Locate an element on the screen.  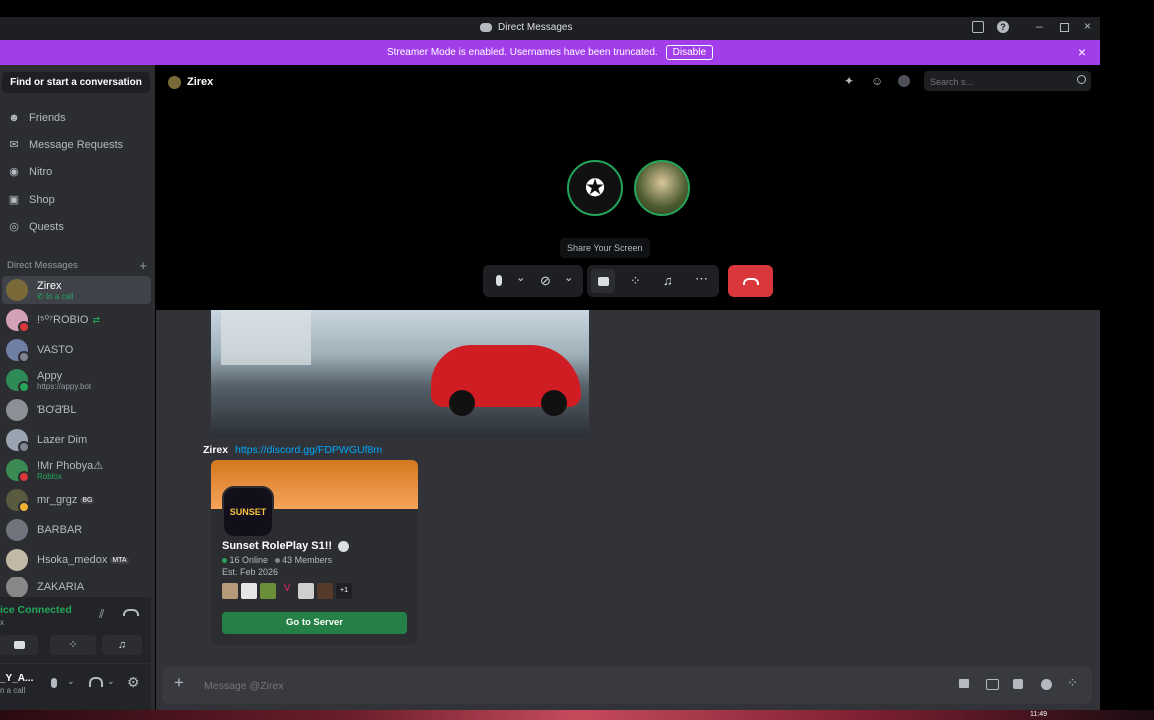
camera-off-icon: ⊘ is located at coordinates (545, 281).